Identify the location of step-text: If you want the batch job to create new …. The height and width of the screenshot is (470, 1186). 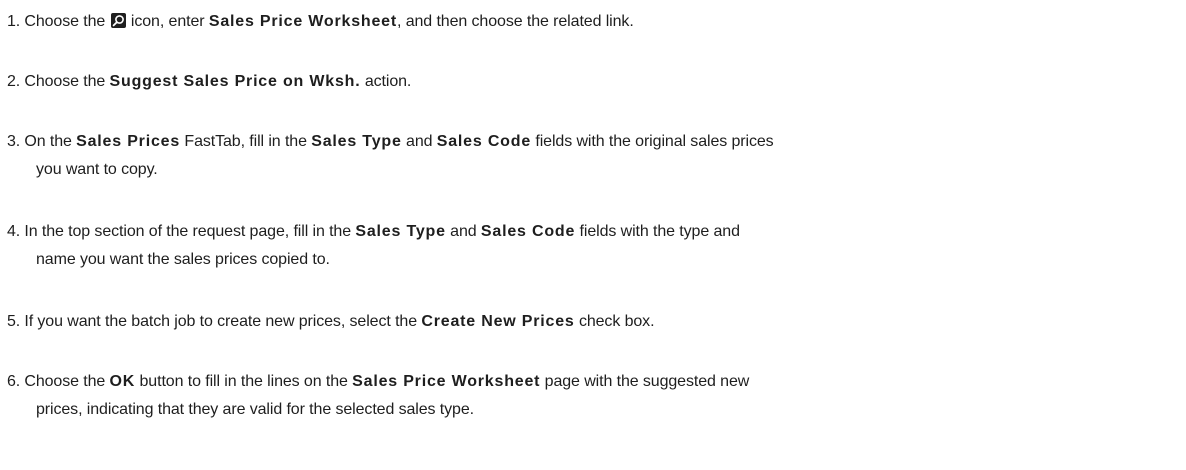
(339, 321).